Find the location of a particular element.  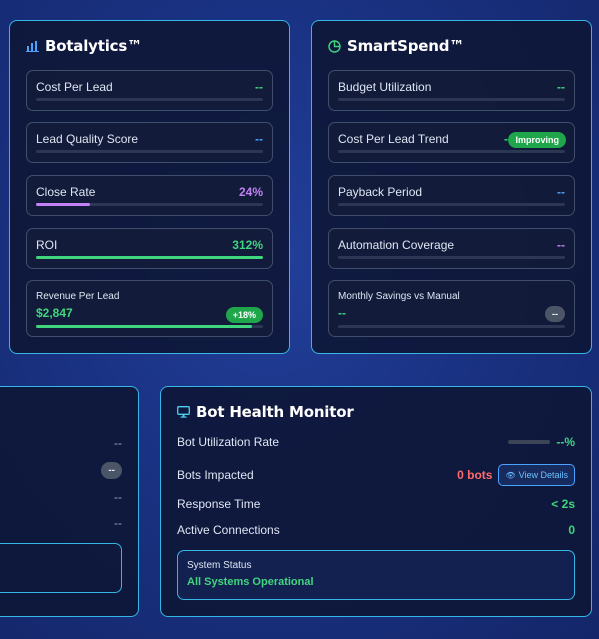

metric-automation-coverage: Automation Coverage -- is located at coordinates (451, 248).